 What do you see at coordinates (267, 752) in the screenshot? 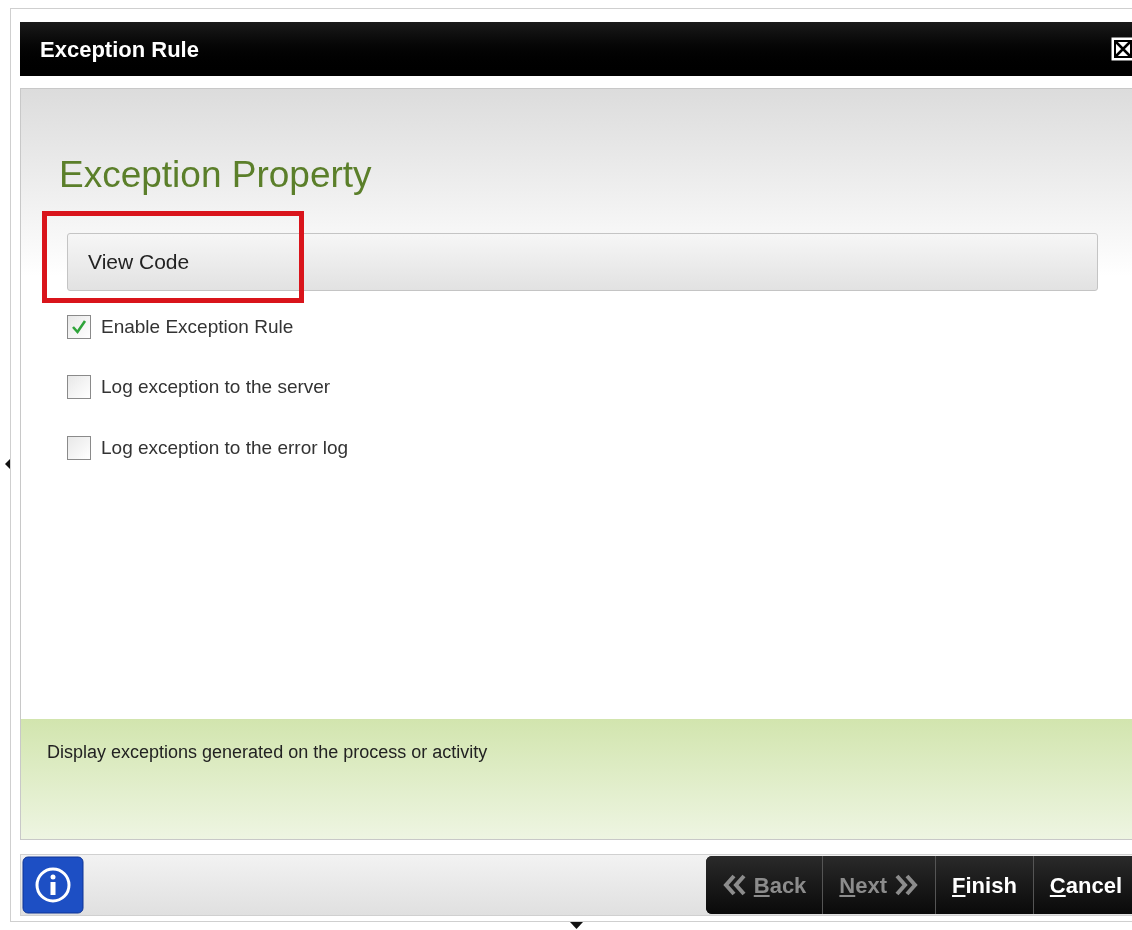
I see `help-text: Display exceptions generated on the process or activity` at bounding box center [267, 752].